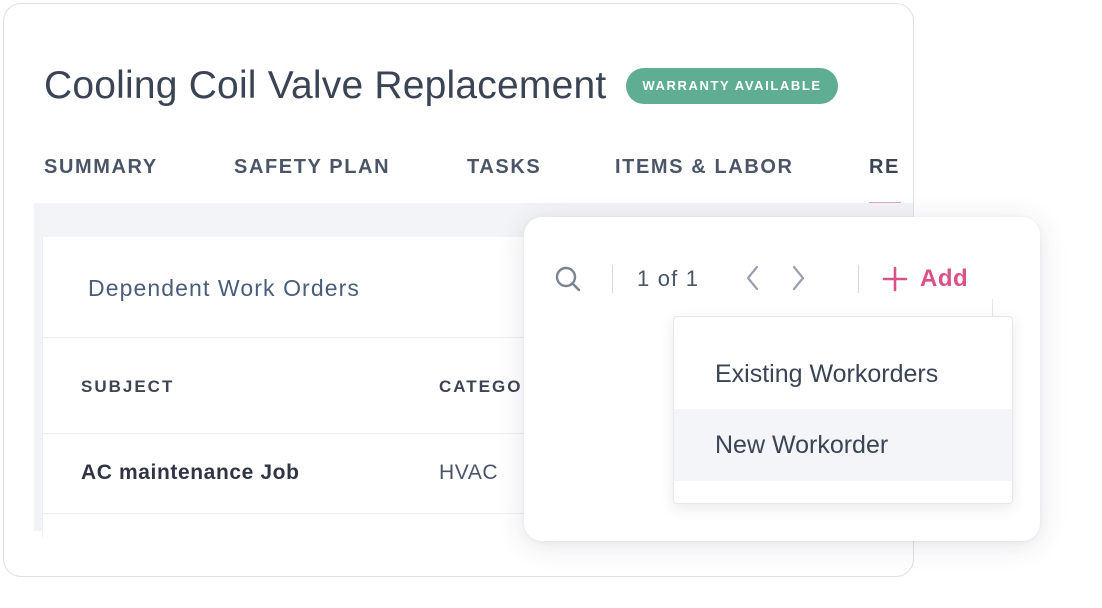 This screenshot has width=1102, height=608. Describe the element at coordinates (504, 167) in the screenshot. I see `tab-tasks: TASKS` at that location.